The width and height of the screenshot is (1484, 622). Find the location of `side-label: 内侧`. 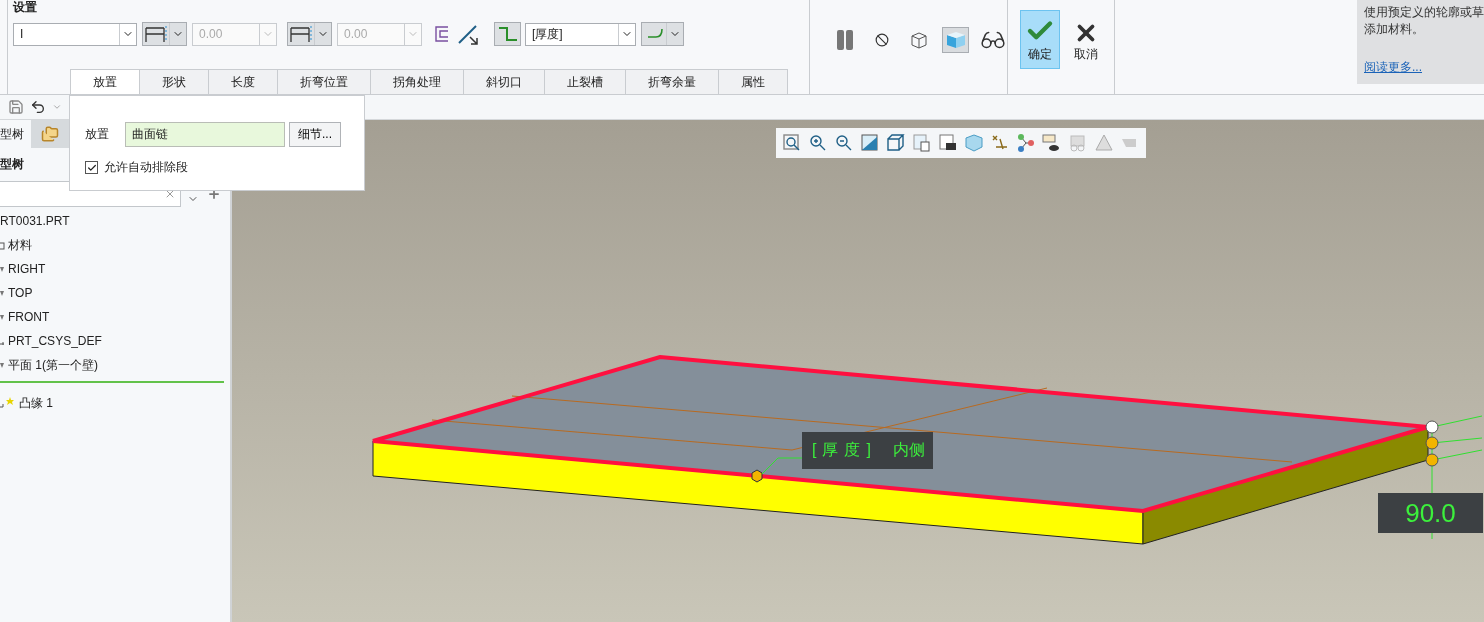

side-label: 内侧 is located at coordinates (908, 450).